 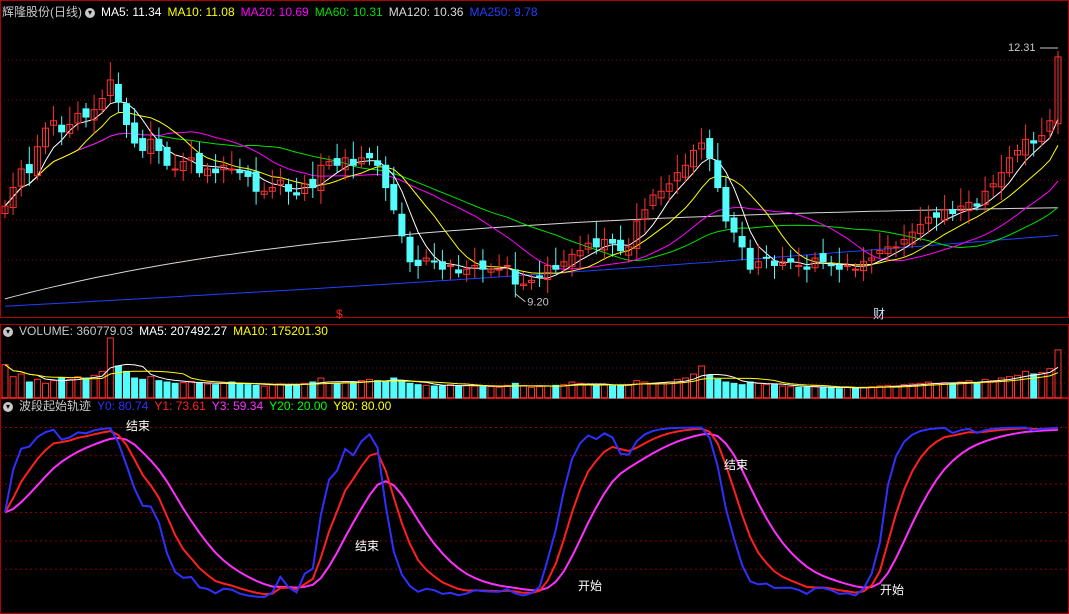 What do you see at coordinates (280, 331) in the screenshot?
I see `vol-ma10-value: MA10: 175201.30` at bounding box center [280, 331].